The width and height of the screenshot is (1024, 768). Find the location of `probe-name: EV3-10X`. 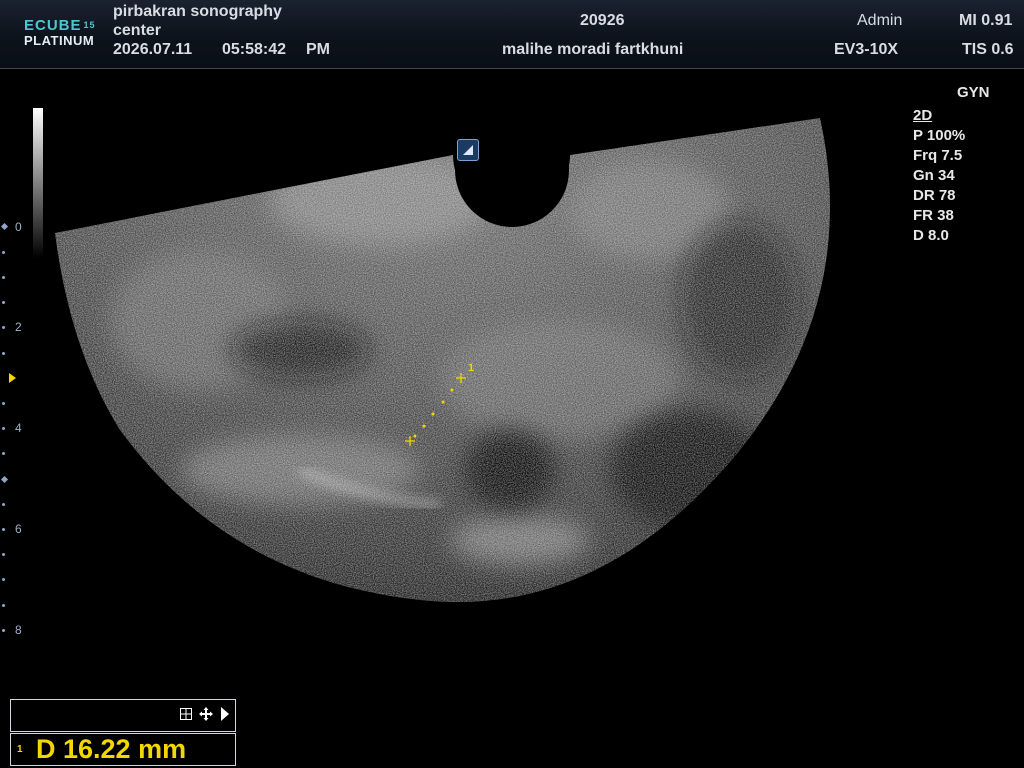

probe-name: EV3-10X is located at coordinates (866, 50).